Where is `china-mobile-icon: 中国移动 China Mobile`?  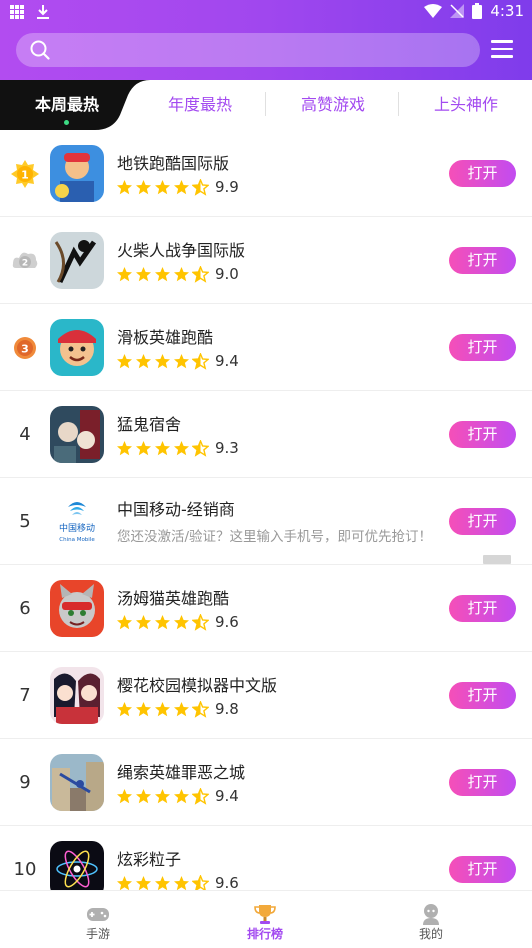 china-mobile-icon: 中国移动 China Mobile is located at coordinates (77, 521).